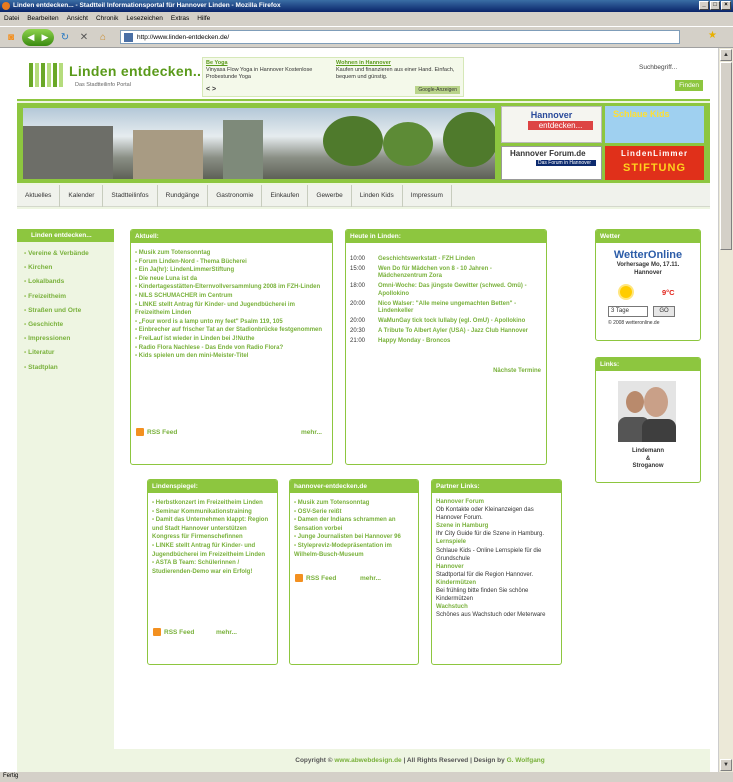  What do you see at coordinates (42, 20) in the screenshot?
I see `menu-bearbeiten: Bearbeiten` at bounding box center [42, 20].